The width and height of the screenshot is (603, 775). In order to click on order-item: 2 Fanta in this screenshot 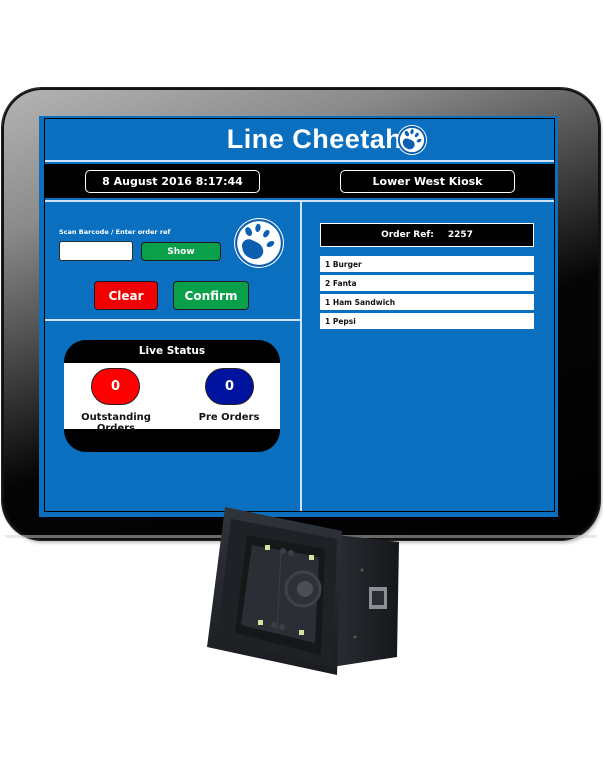, I will do `click(427, 283)`.